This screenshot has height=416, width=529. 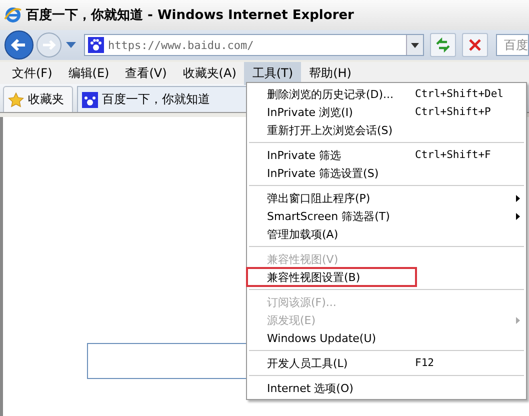 I want to click on back-button, so click(x=19, y=45).